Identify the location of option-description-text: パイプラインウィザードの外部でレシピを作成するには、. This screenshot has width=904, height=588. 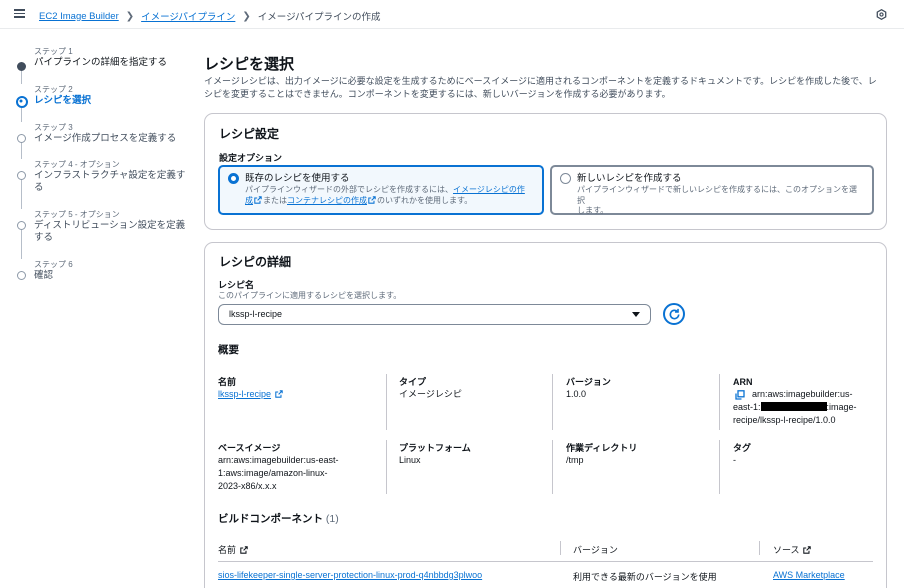
(349, 189).